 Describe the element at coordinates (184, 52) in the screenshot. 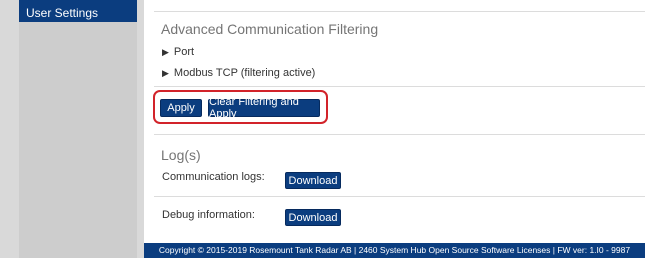

I see `tree-item-label: Port` at that location.